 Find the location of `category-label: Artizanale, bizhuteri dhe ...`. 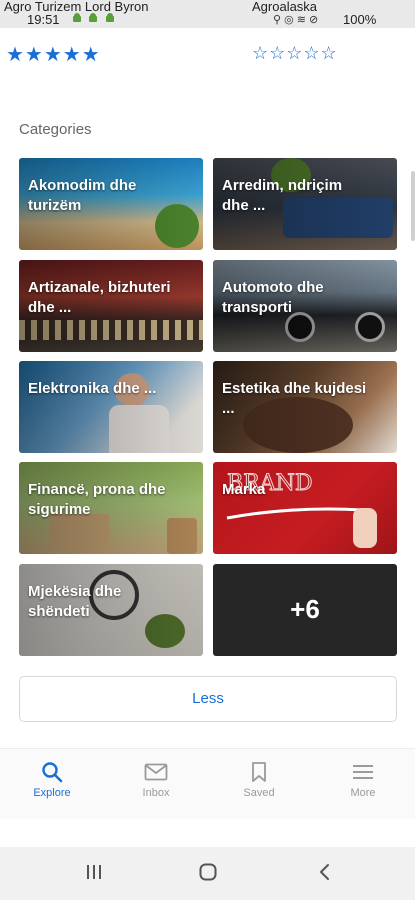

category-label: Artizanale, bizhuteri dhe ... is located at coordinates (99, 297).